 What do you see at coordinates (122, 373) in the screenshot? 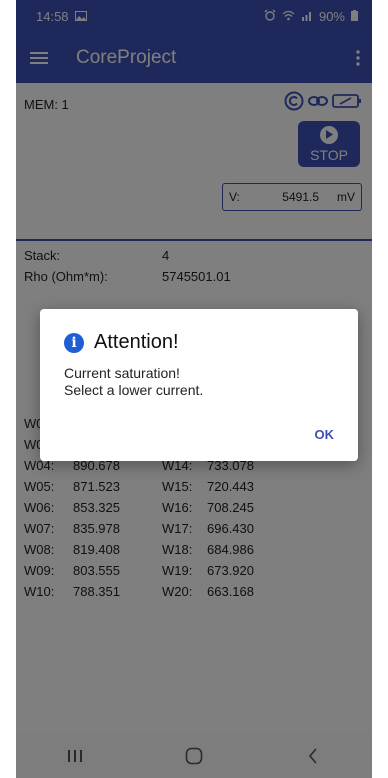
I see `dialog-message-line-1: Current saturation!` at bounding box center [122, 373].